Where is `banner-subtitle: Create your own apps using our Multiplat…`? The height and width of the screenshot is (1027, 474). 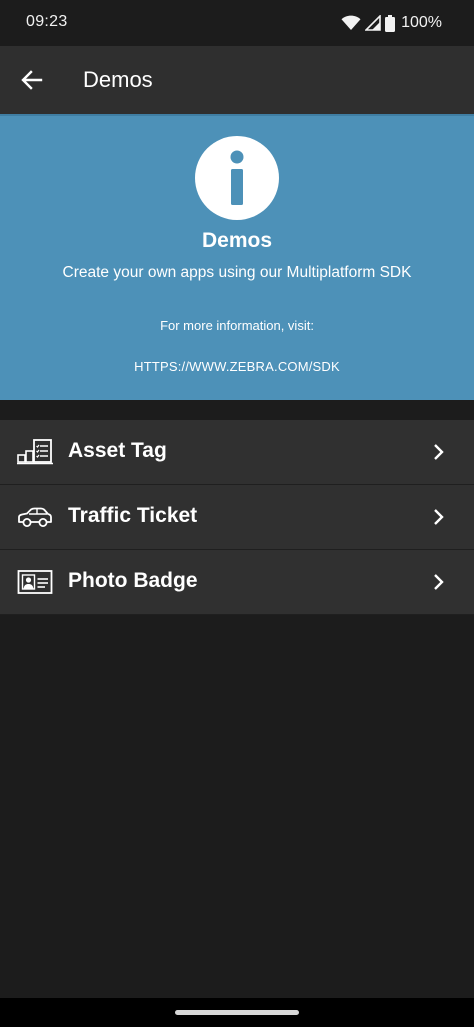 banner-subtitle: Create your own apps using our Multiplat… is located at coordinates (237, 272).